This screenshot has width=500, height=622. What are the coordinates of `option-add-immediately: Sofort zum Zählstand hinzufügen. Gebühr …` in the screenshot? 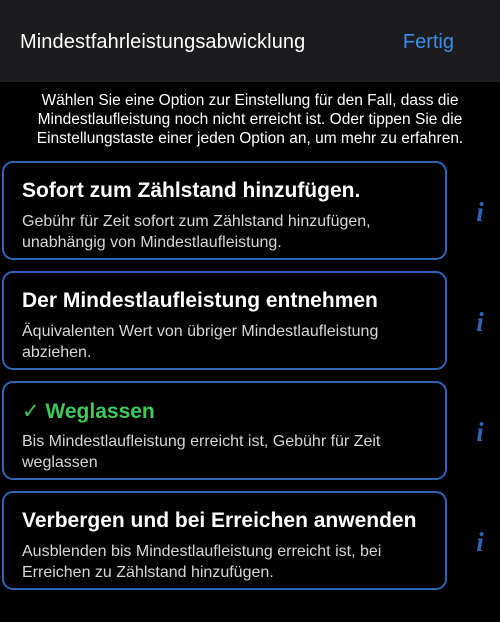 It's located at (224, 210).